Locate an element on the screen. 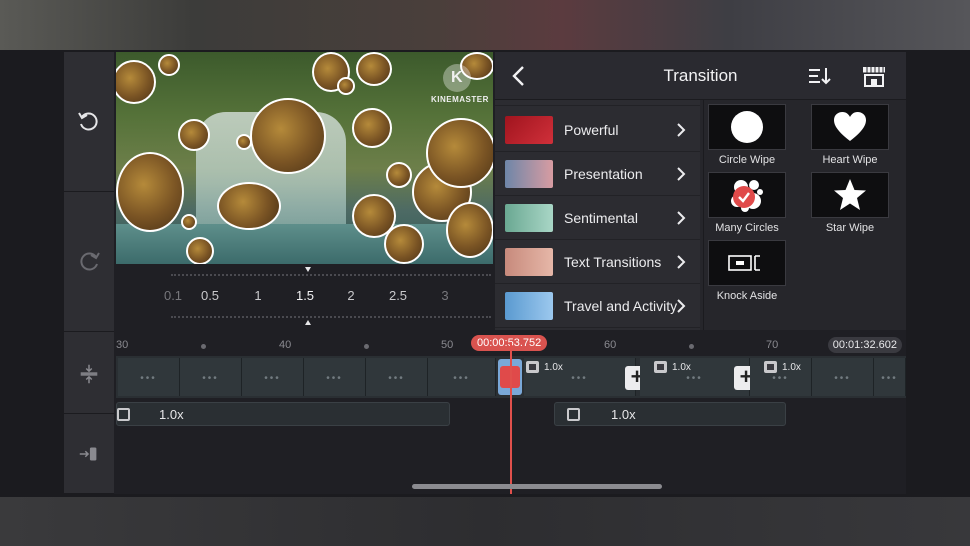 The width and height of the screenshot is (970, 546). expand-tracks-icon is located at coordinates (89, 373).